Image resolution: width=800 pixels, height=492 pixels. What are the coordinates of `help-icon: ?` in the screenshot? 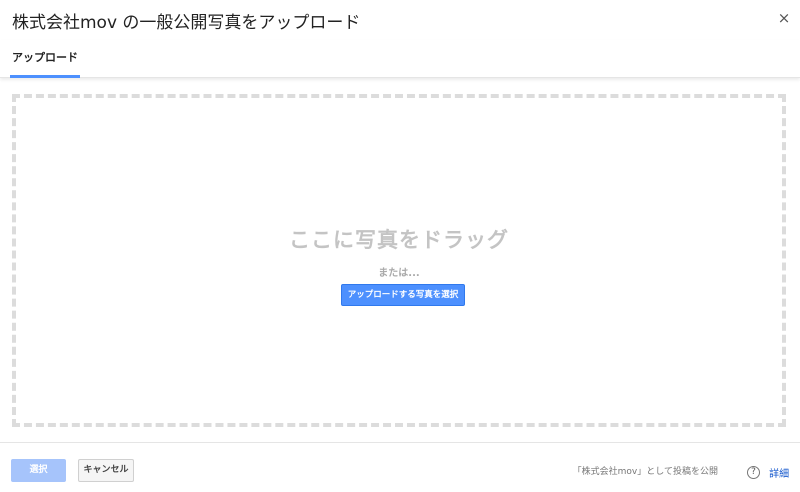 It's located at (753, 472).